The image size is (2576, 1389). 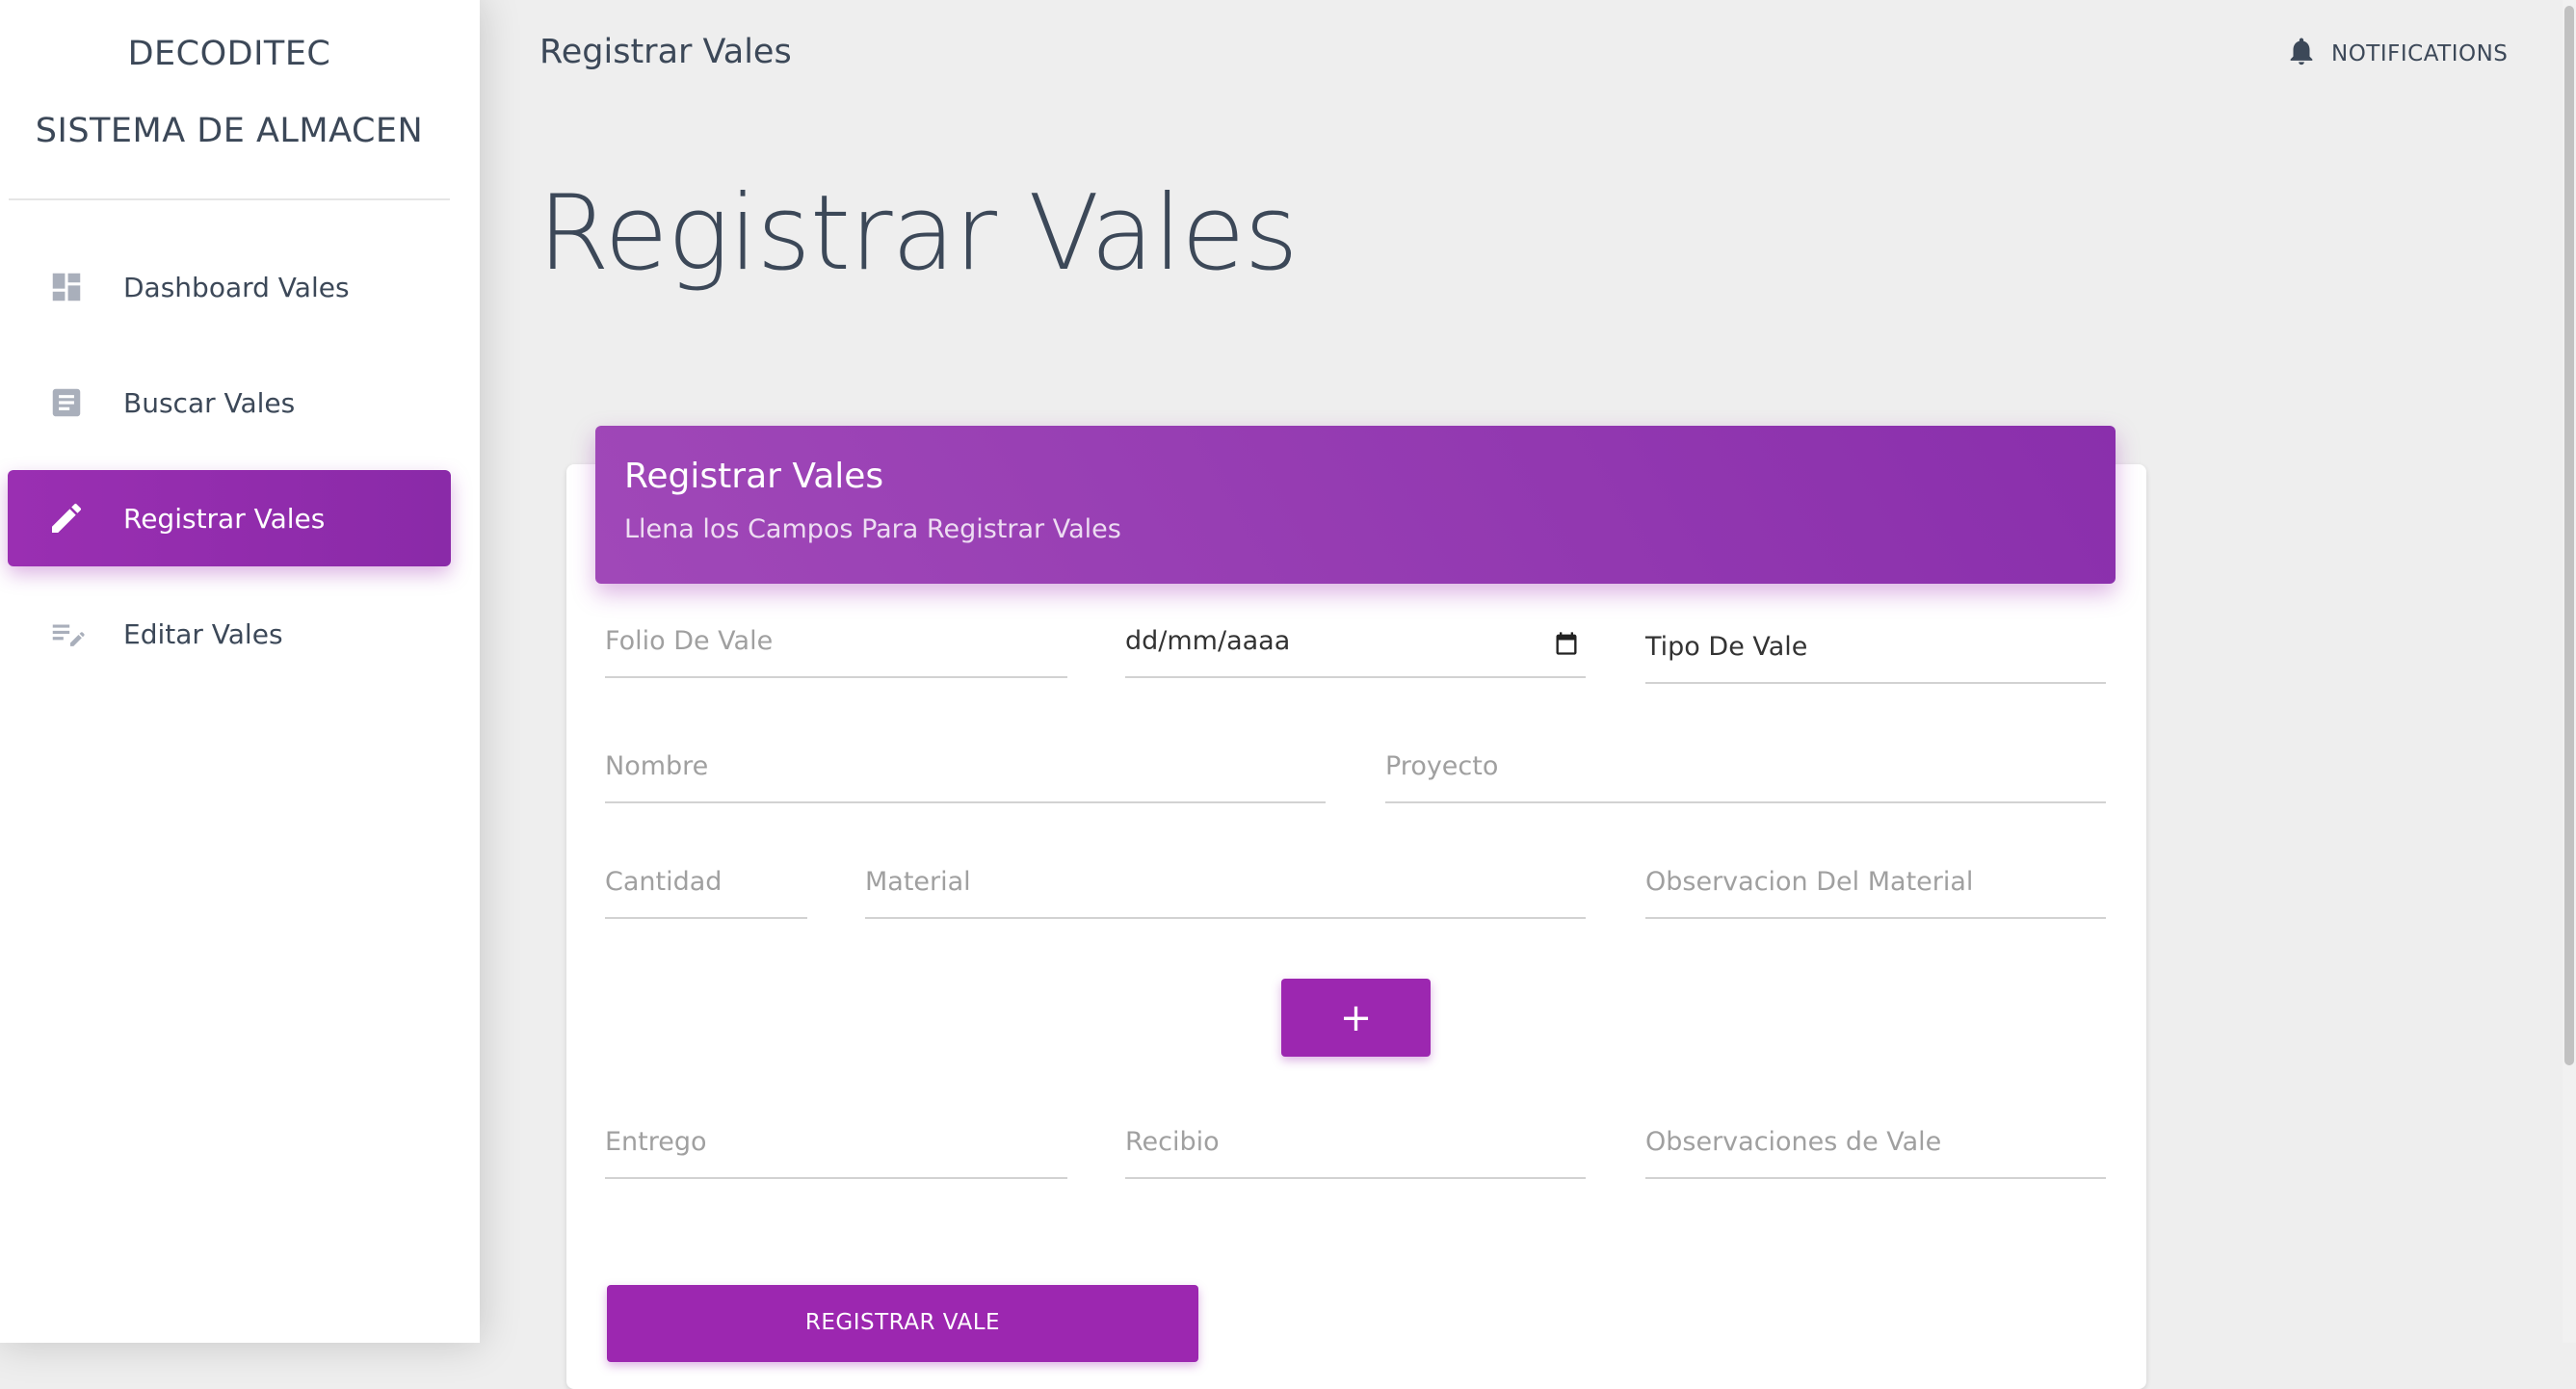 What do you see at coordinates (203, 633) in the screenshot?
I see `sidebar-item-label: Editar Vales` at bounding box center [203, 633].